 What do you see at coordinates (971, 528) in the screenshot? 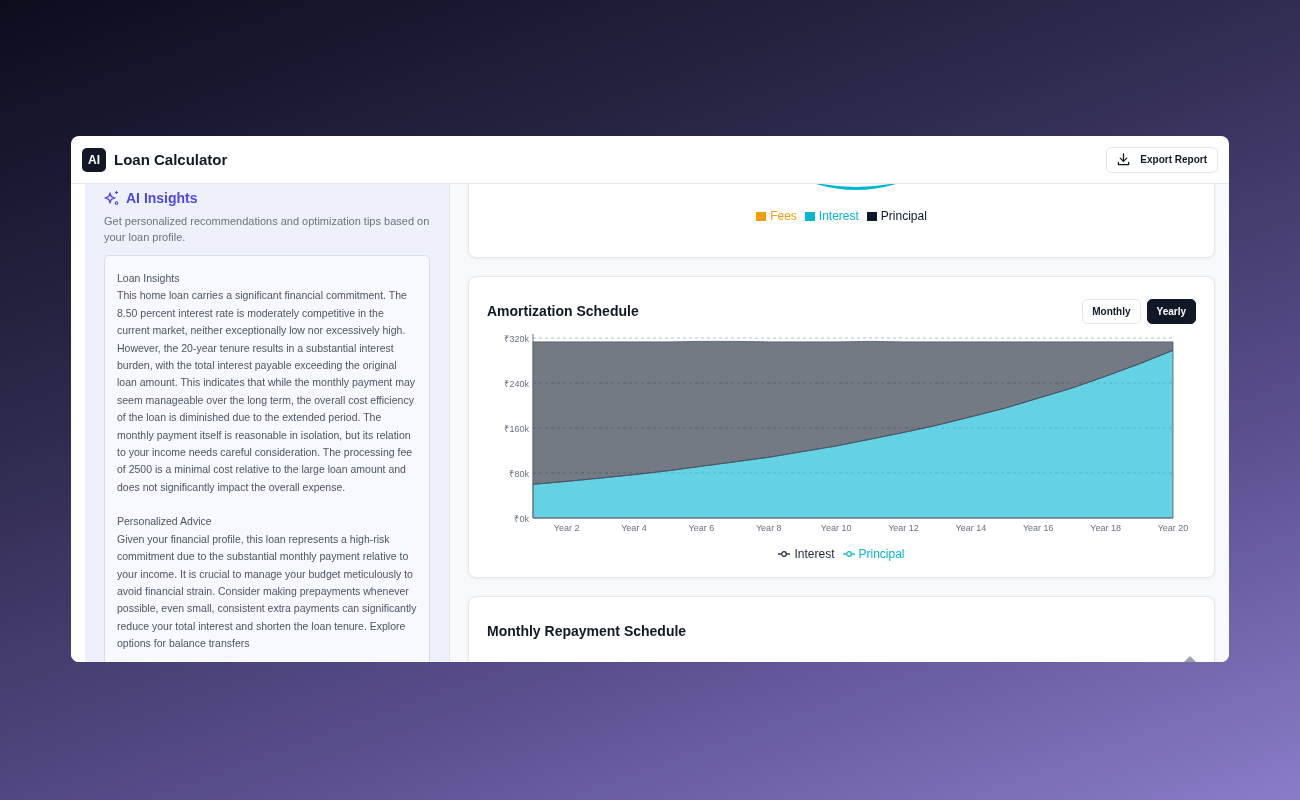
I see `x-tick-label: Year 14` at bounding box center [971, 528].